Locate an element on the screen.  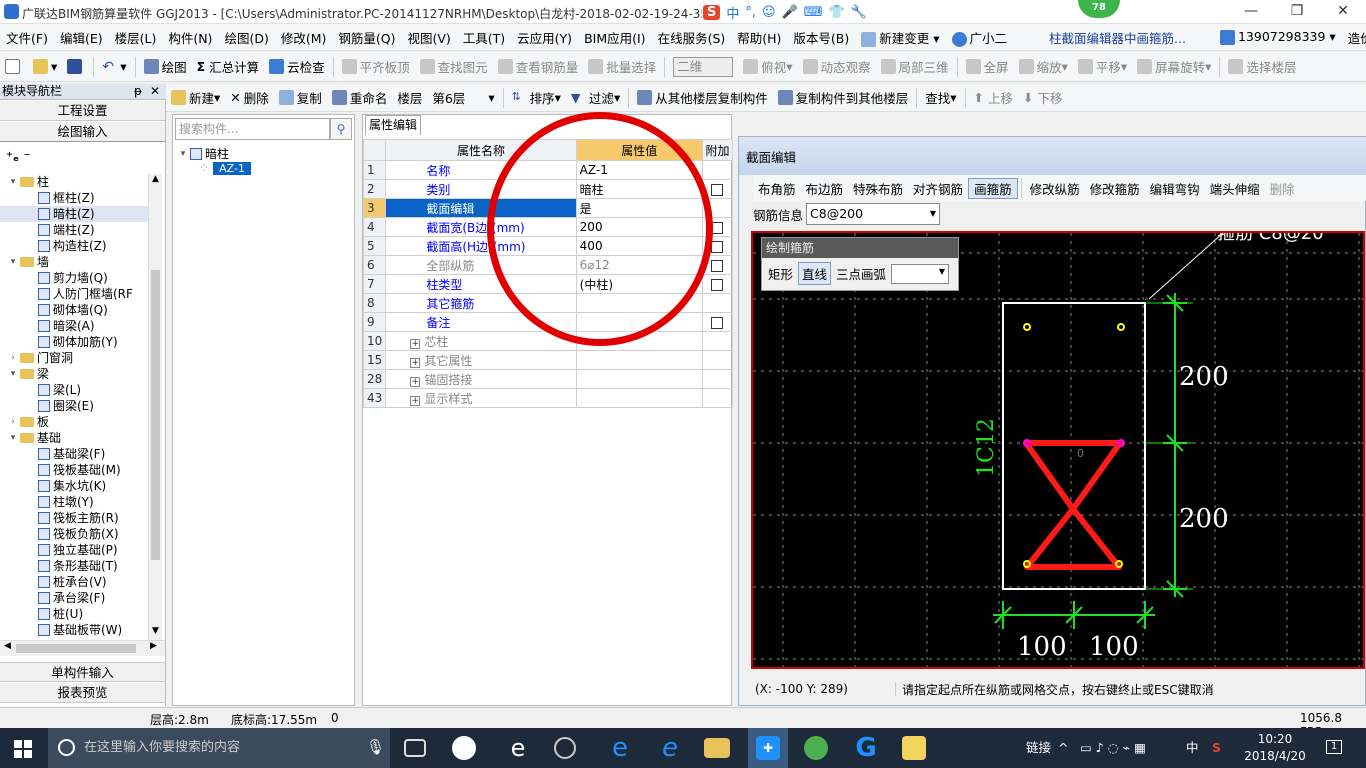
find-element-button: 查找图元 is located at coordinates (454, 66).